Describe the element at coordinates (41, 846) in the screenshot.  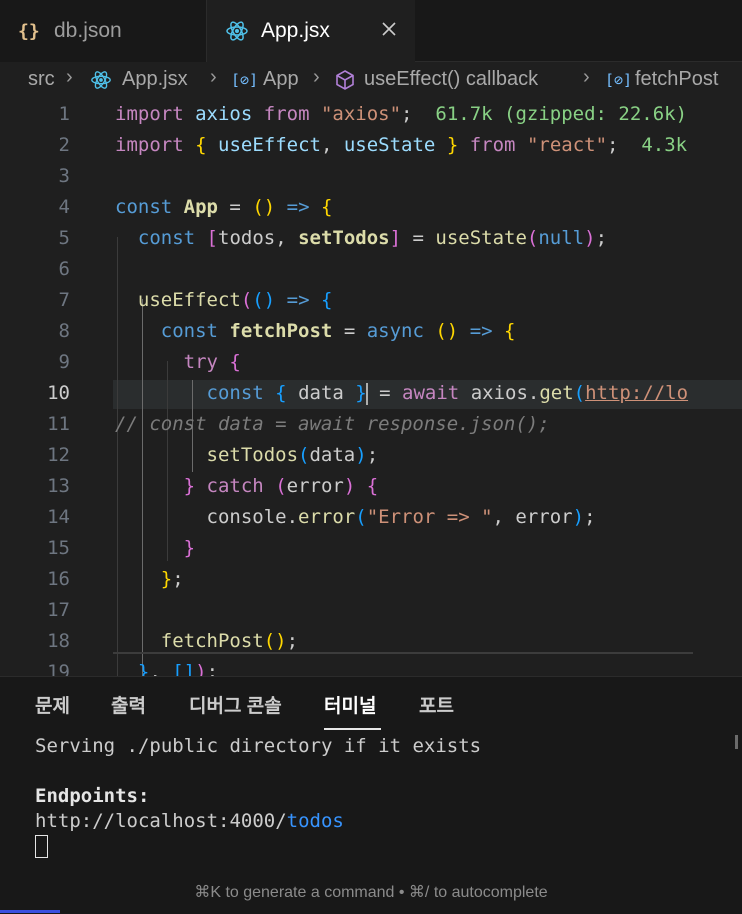
I see `terminal-cursor` at that location.